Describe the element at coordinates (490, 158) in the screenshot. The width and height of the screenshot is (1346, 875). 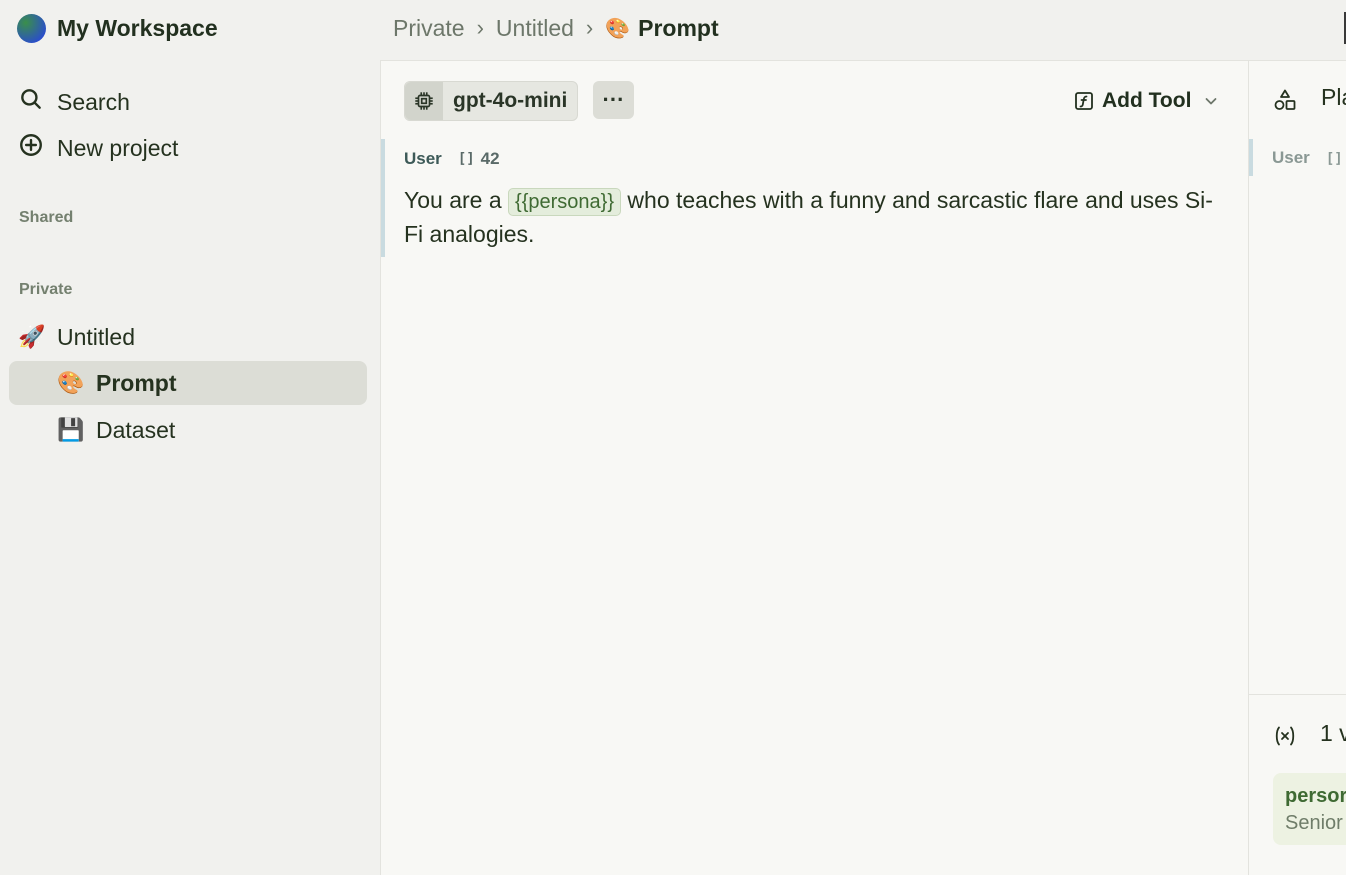
I see `token-count: 42` at that location.